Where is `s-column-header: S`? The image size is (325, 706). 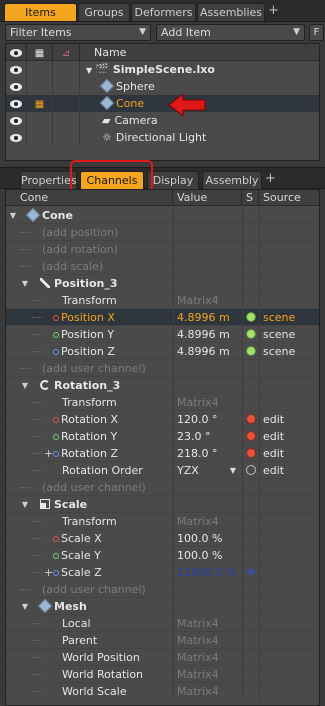
s-column-header: S is located at coordinates (250, 198).